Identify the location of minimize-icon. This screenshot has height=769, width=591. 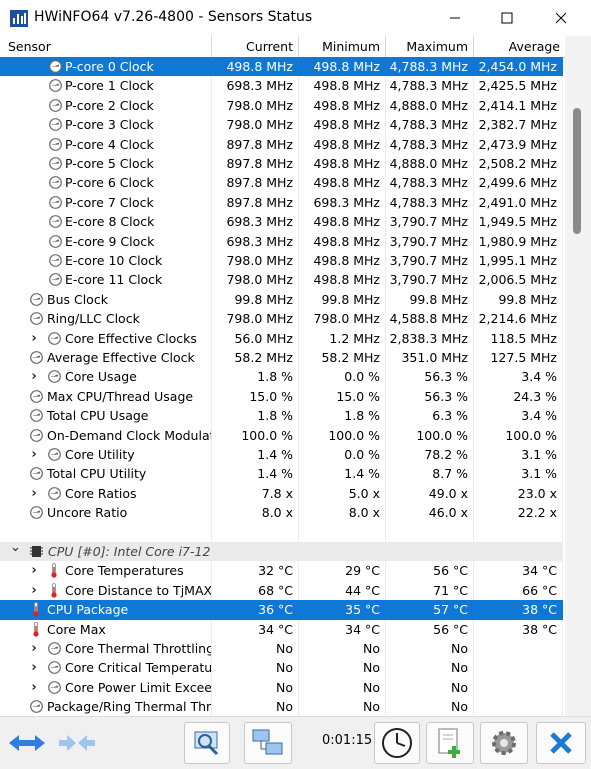
(455, 18).